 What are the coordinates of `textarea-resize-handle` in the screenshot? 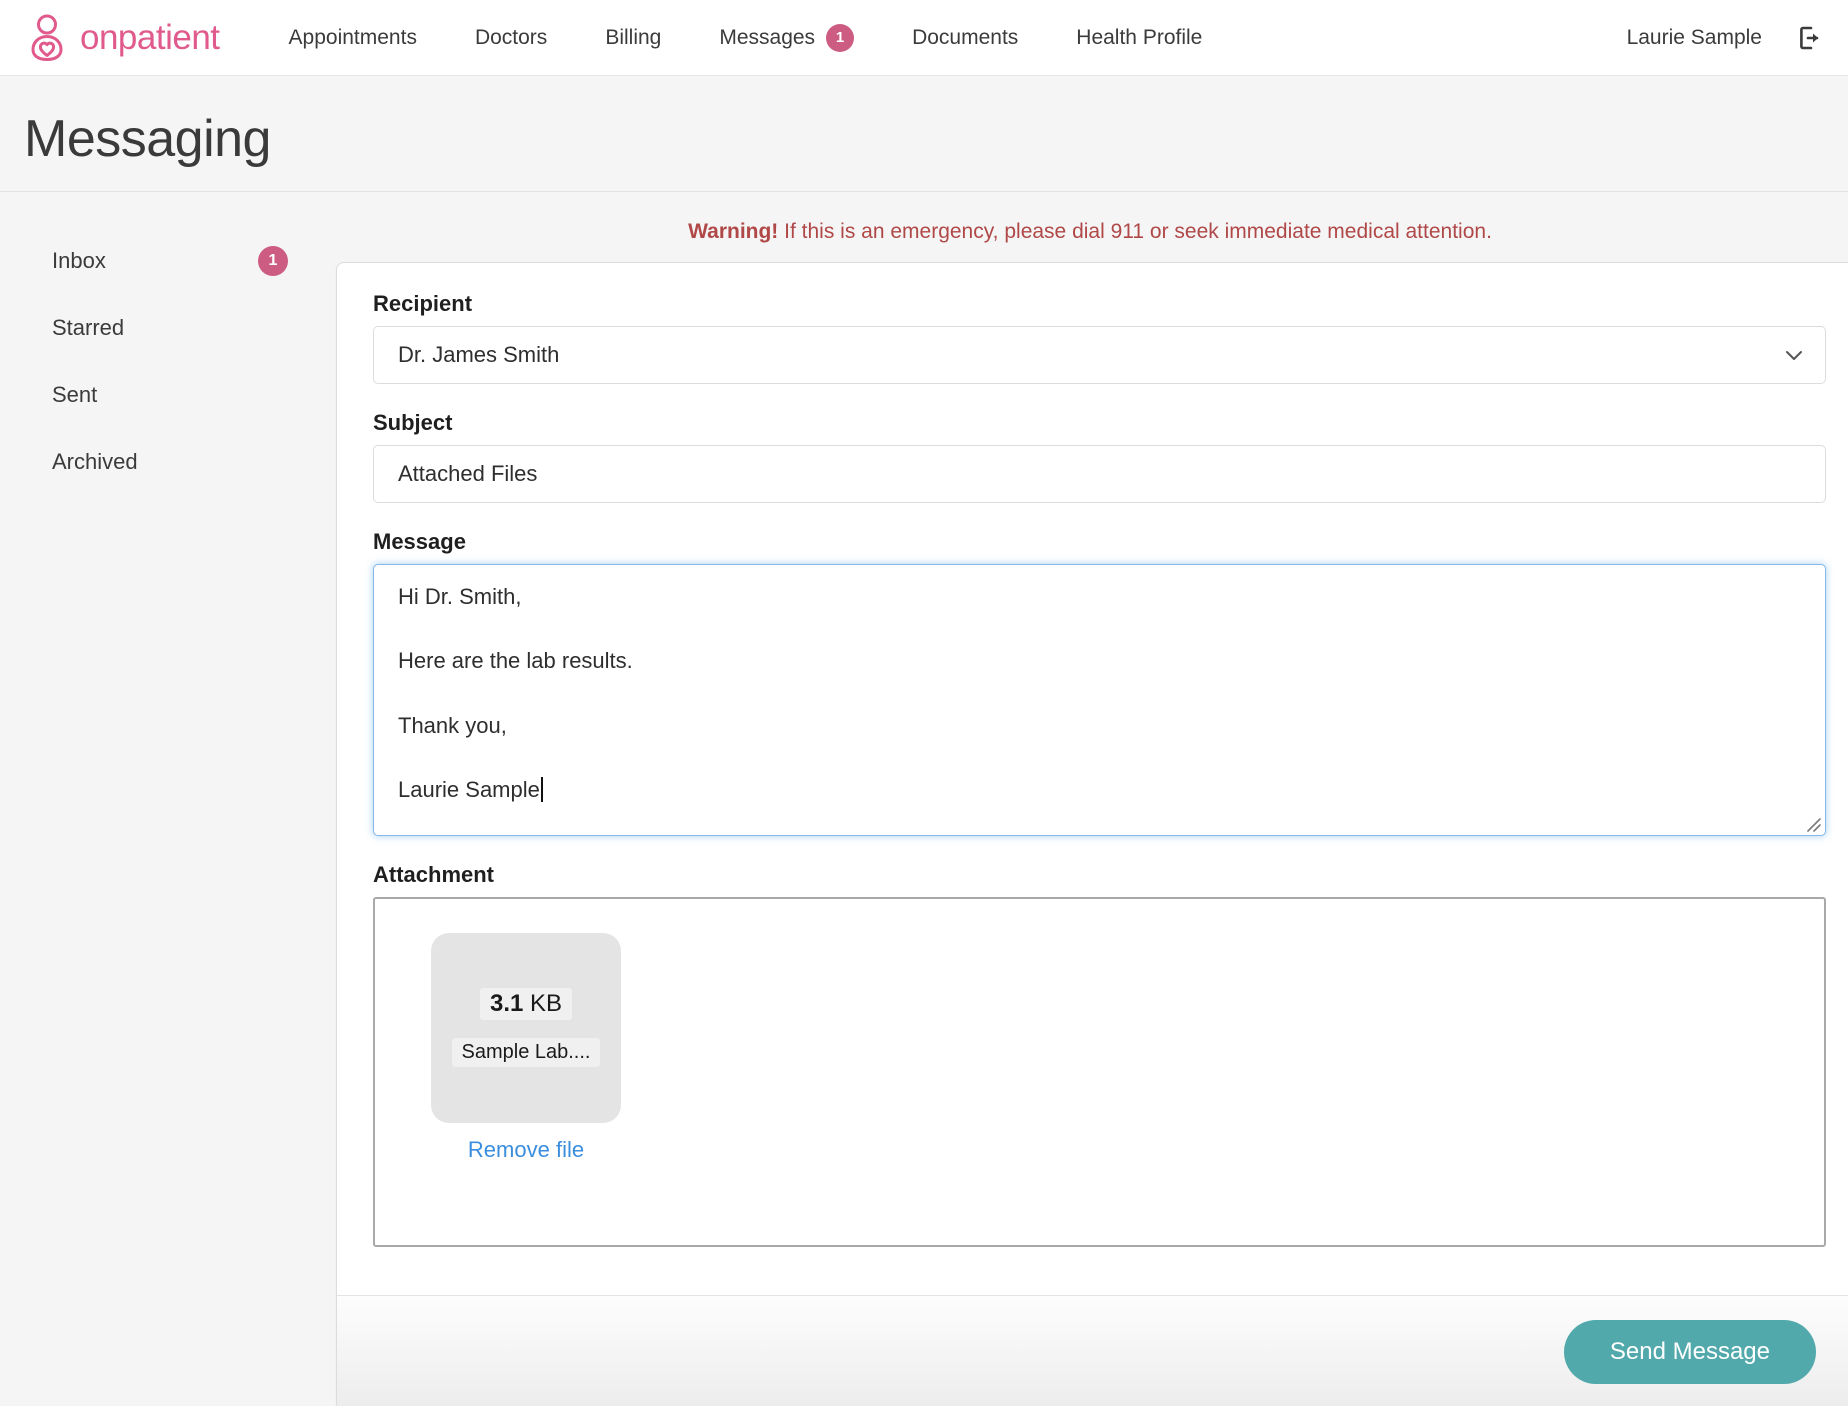 It's located at (1812, 823).